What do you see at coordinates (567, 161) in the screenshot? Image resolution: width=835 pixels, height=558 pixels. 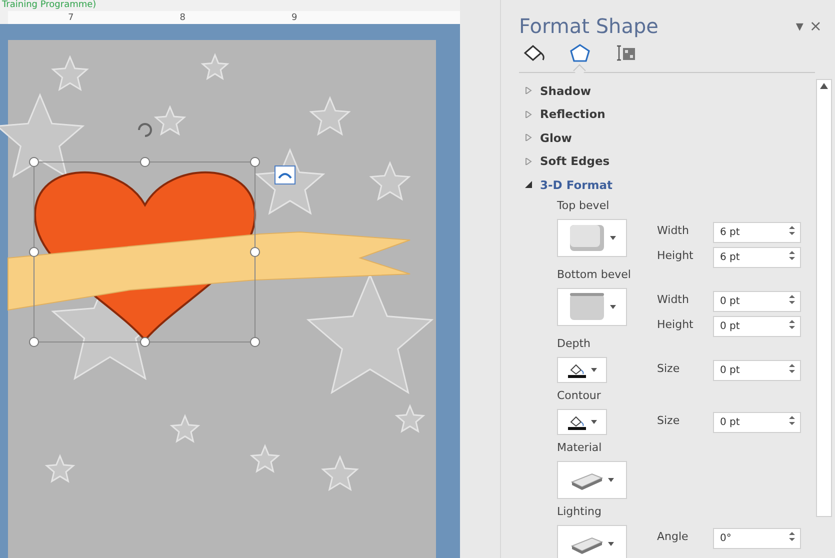 I see `section-header: Soft Edges` at bounding box center [567, 161].